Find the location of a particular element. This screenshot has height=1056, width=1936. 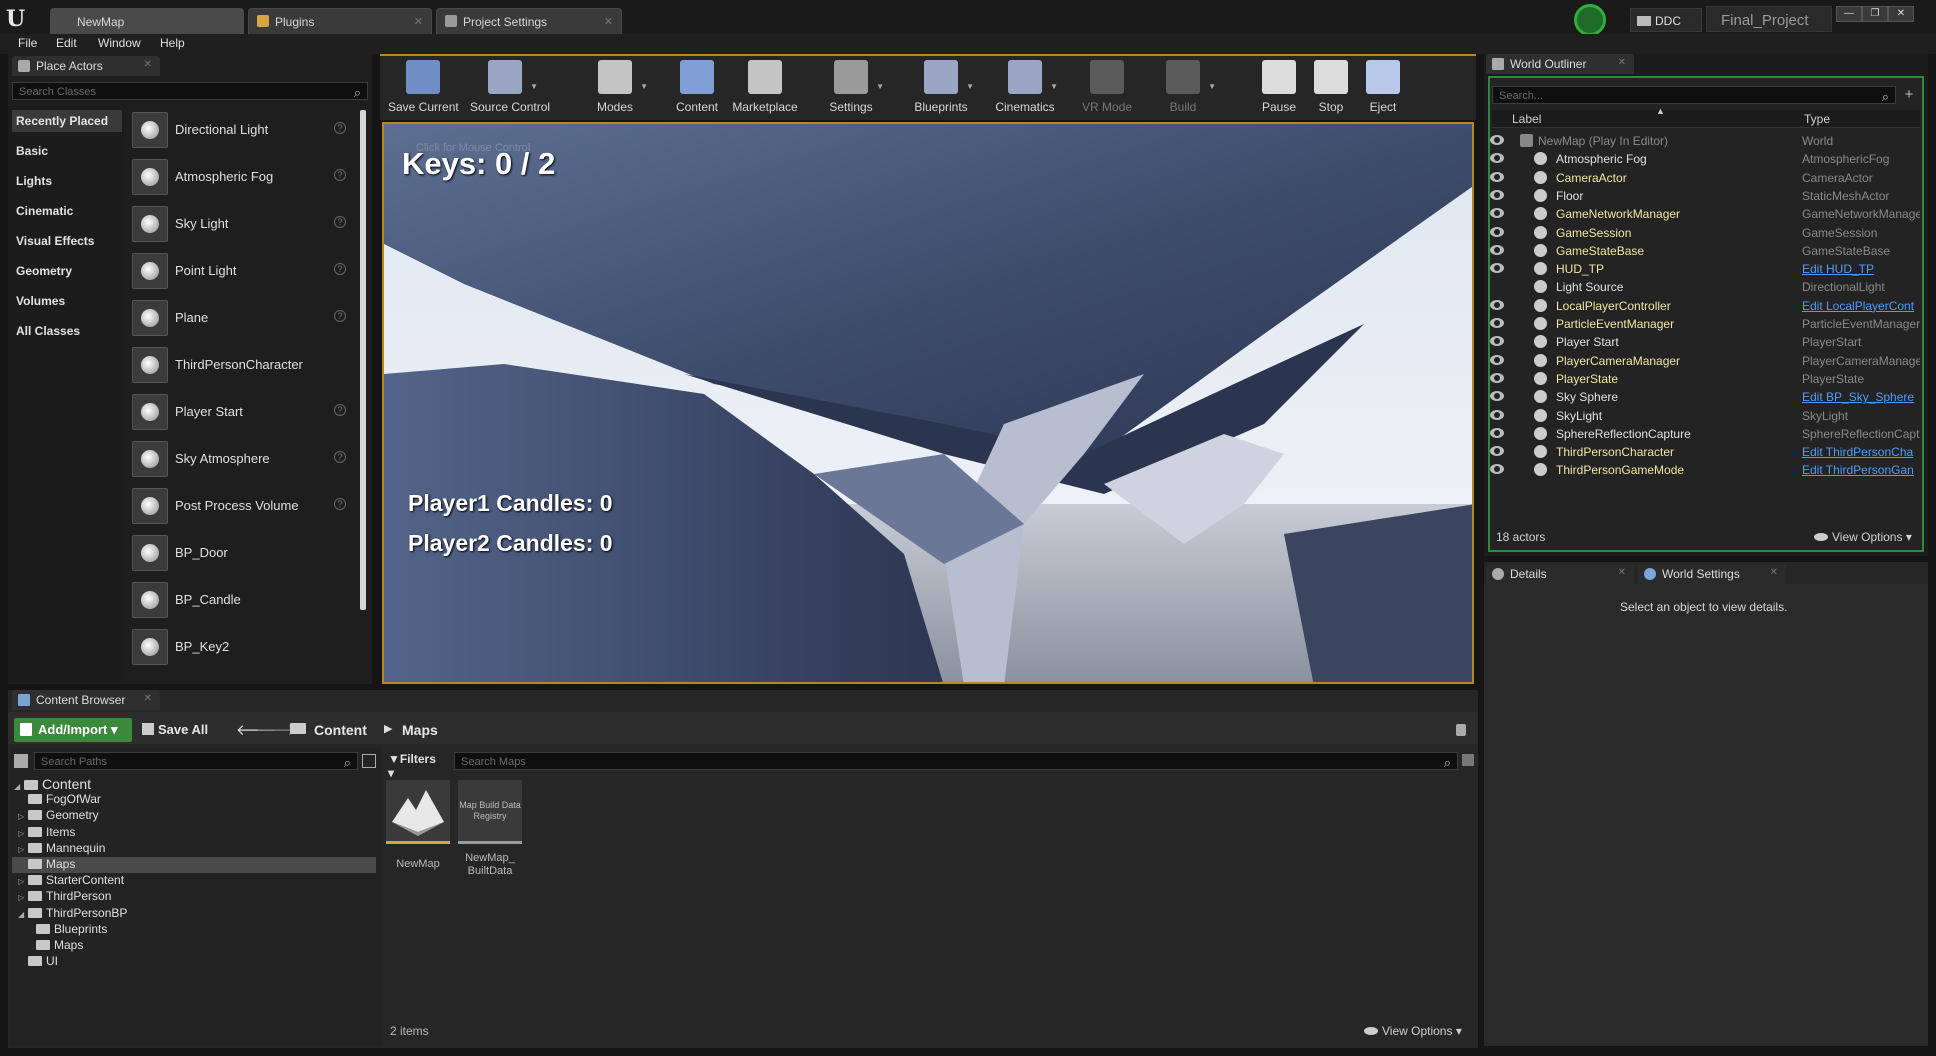

toolbar-cinematics-button: Cinematics ▼ is located at coordinates (1025, 87).